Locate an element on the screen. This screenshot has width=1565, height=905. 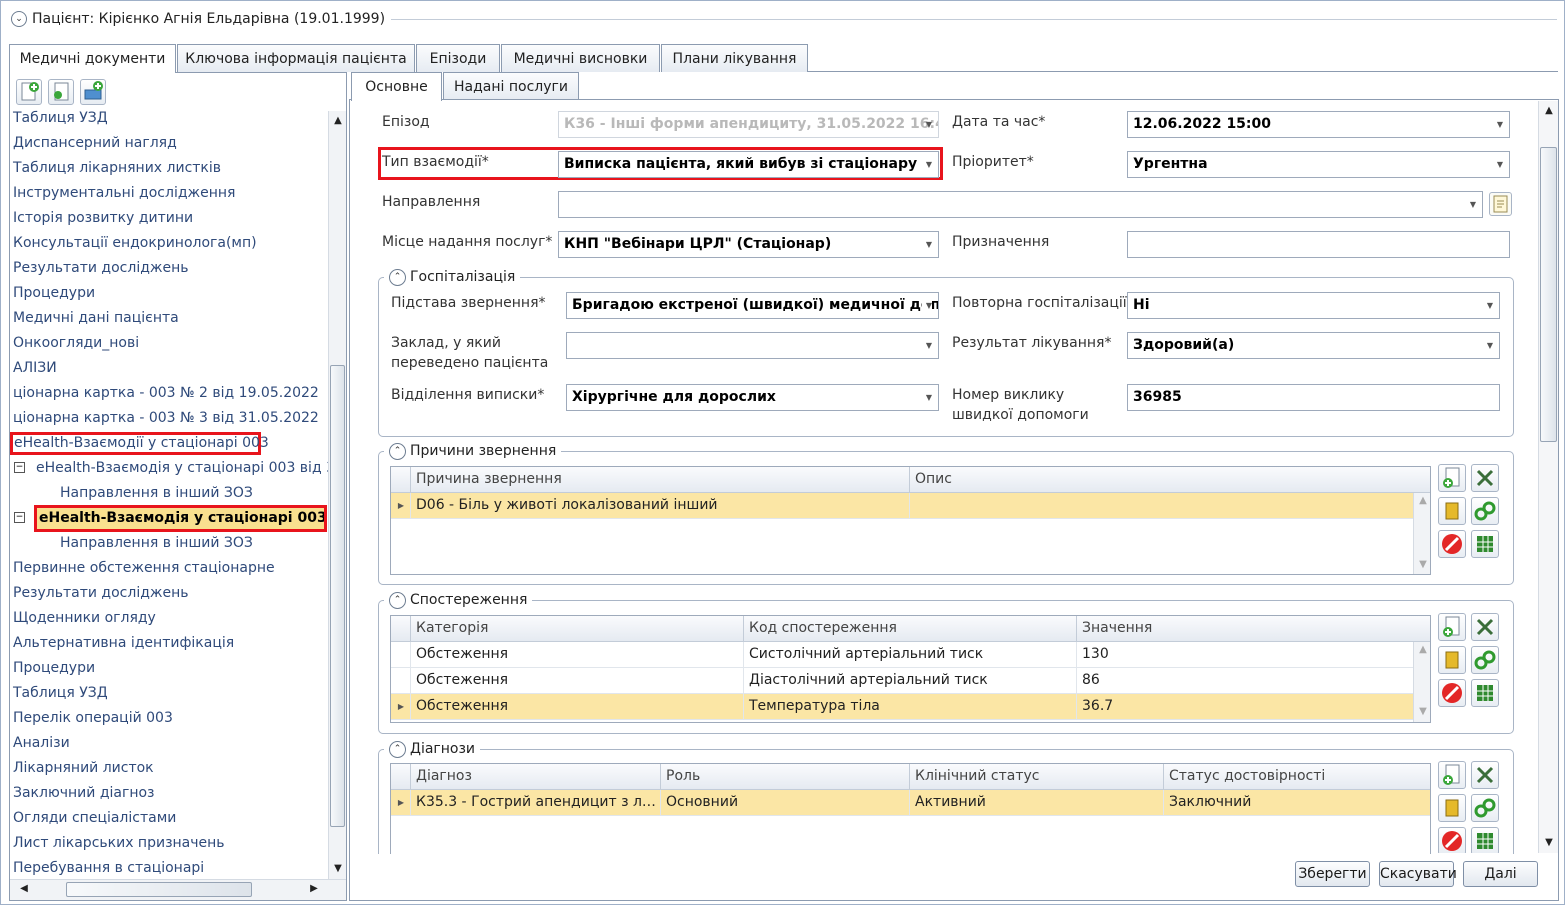
tab-key-info: Ключова інформація пацієнта is located at coordinates (296, 58).